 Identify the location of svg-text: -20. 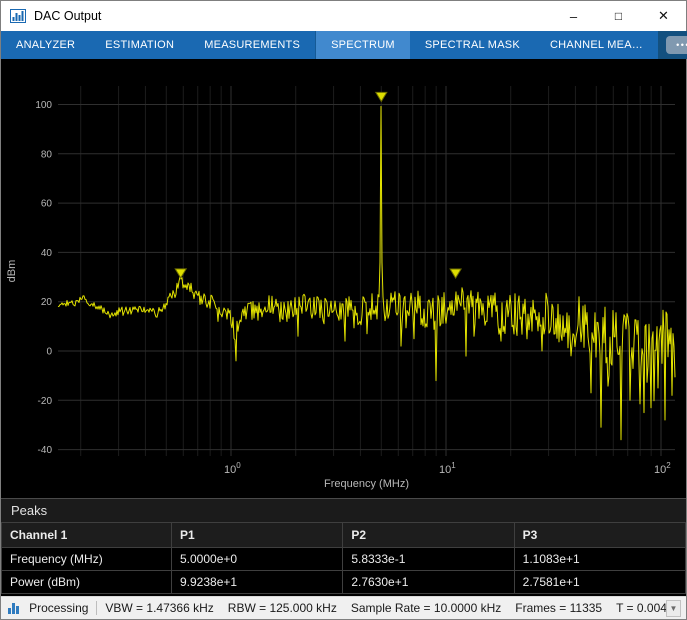
(45, 401).